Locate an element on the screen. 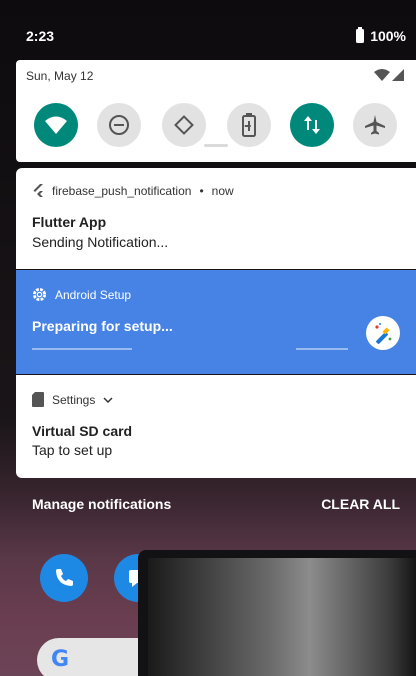 The height and width of the screenshot is (676, 416). drag-handle is located at coordinates (216, 145).